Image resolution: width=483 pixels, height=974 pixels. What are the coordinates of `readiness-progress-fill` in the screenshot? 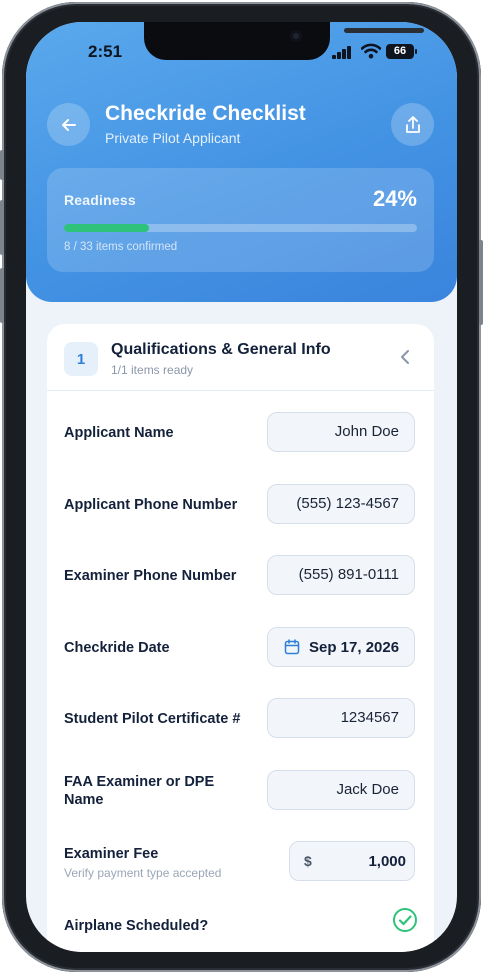 It's located at (106, 228).